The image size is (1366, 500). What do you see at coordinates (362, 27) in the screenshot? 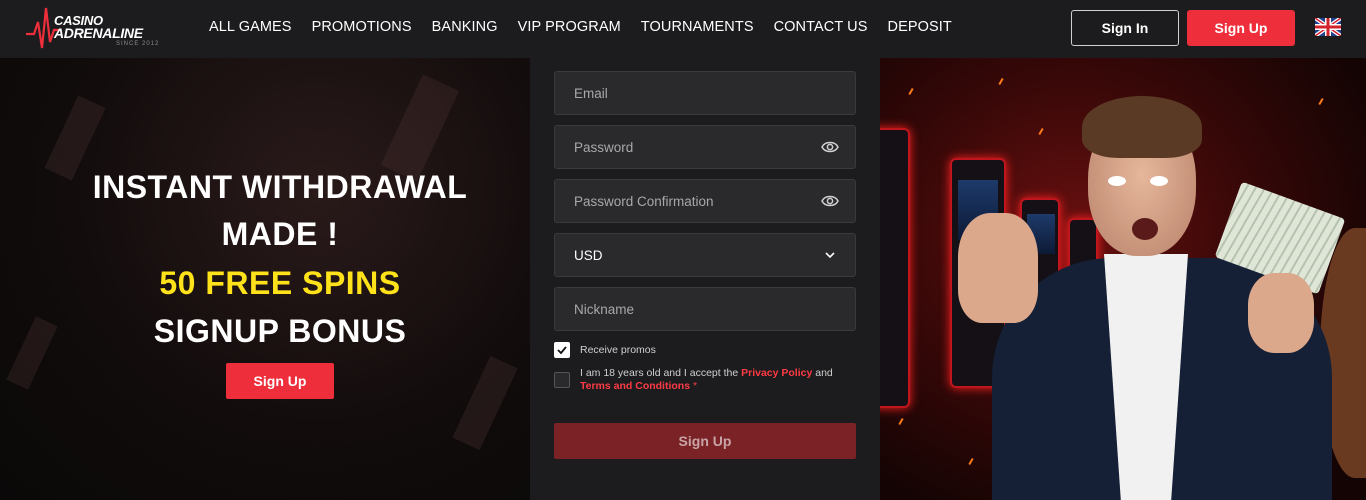
I see `nav-promotions: PROMOTIONS` at bounding box center [362, 27].